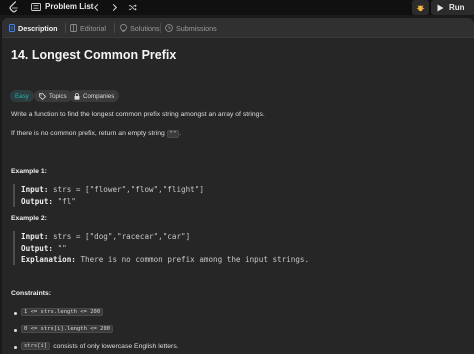 The width and height of the screenshot is (474, 354). I want to click on constraint-code: strs[i], so click(36, 346).